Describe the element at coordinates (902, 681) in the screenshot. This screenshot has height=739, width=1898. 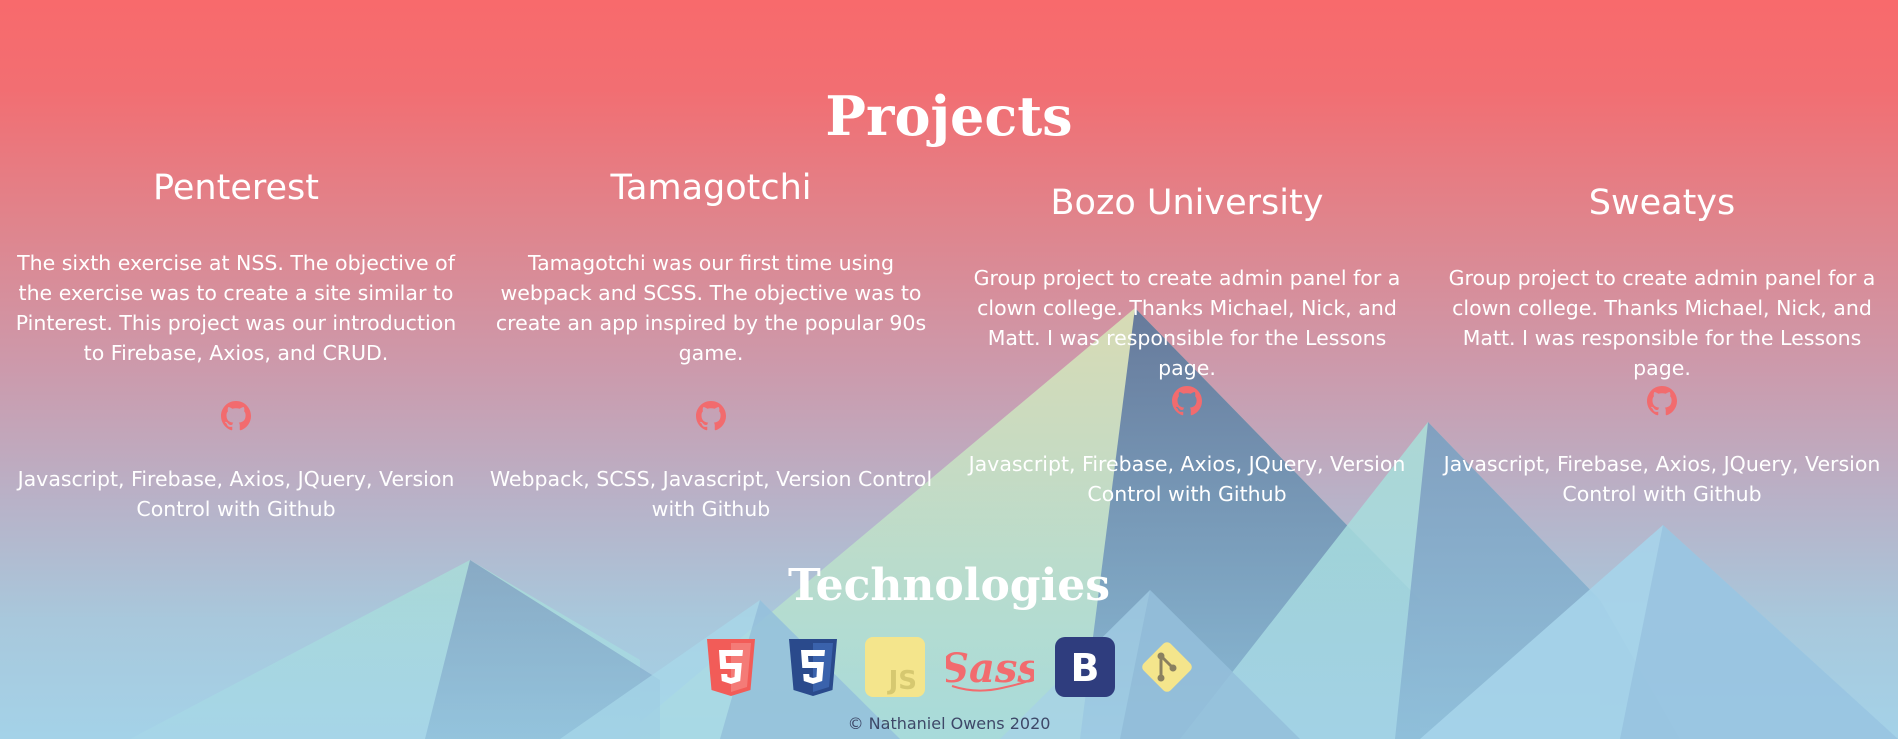
I see `svg-text: JS` at that location.